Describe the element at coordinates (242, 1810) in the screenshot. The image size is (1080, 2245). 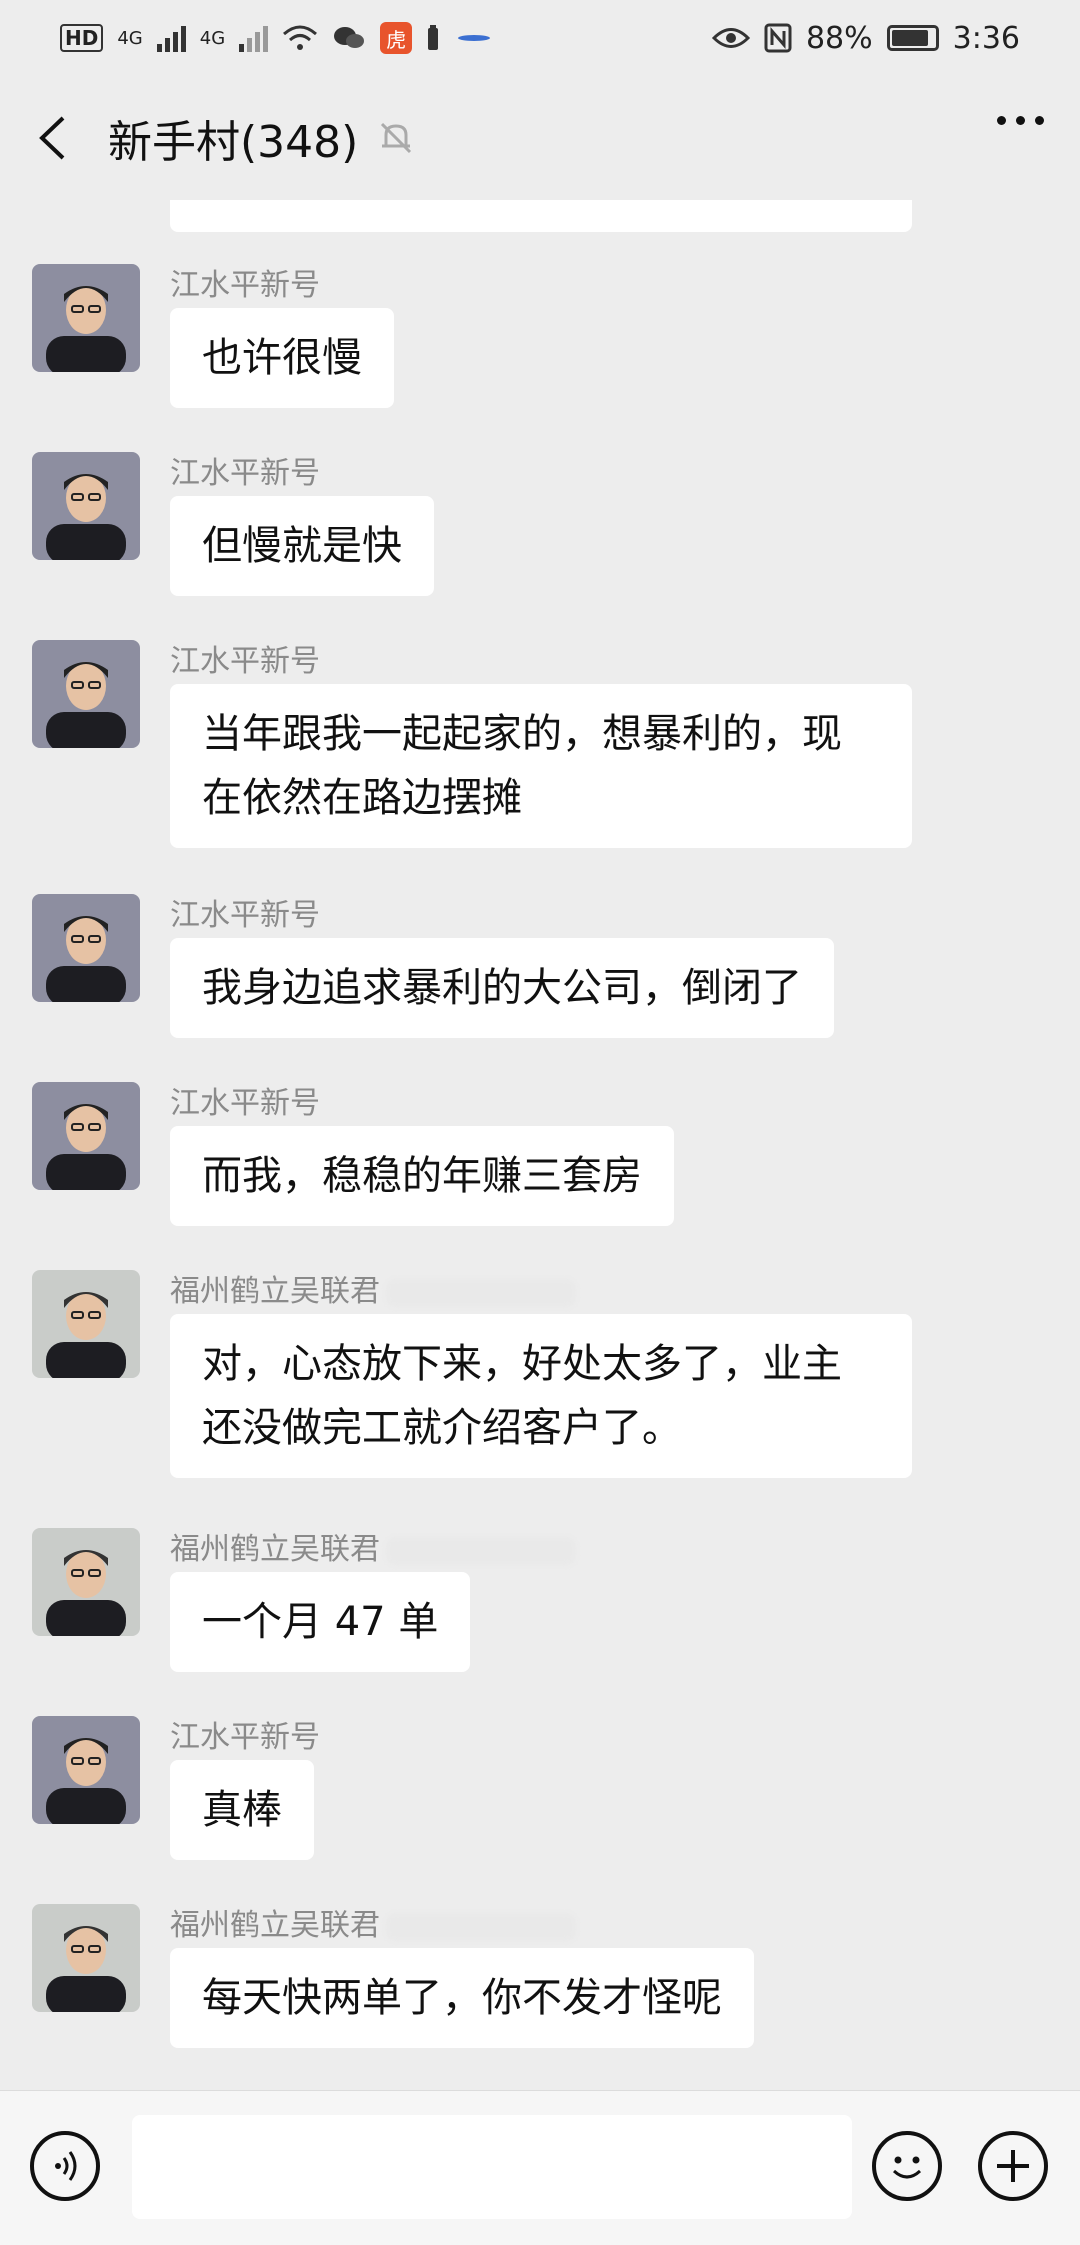
I see `message-bubble: 真棒` at that location.